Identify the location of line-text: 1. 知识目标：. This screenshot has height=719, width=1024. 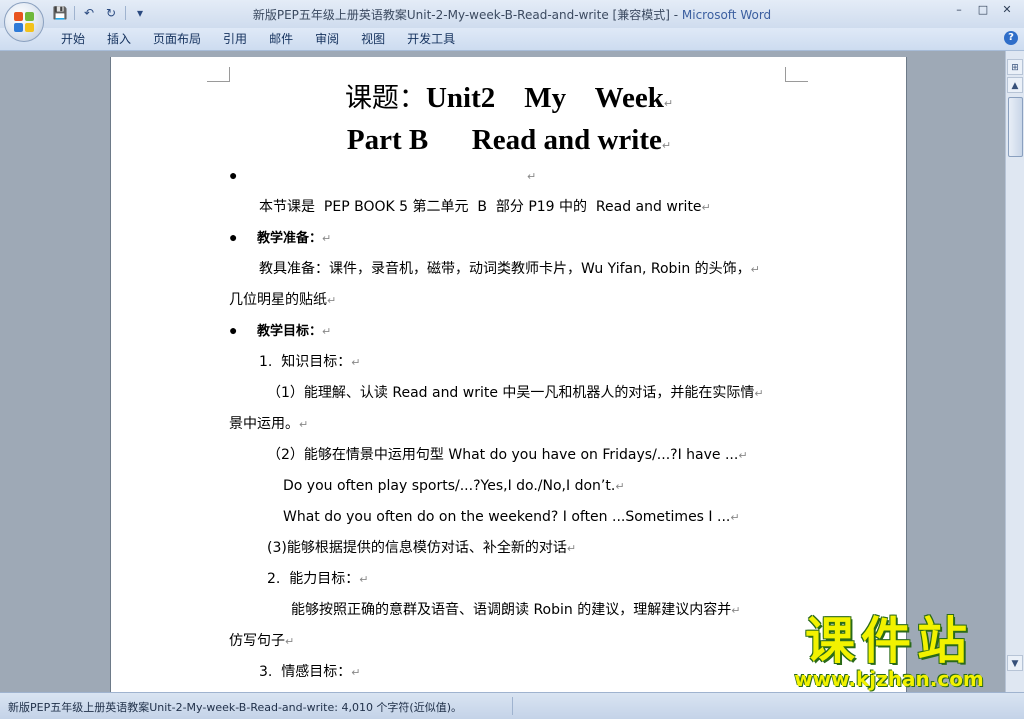
(305, 362).